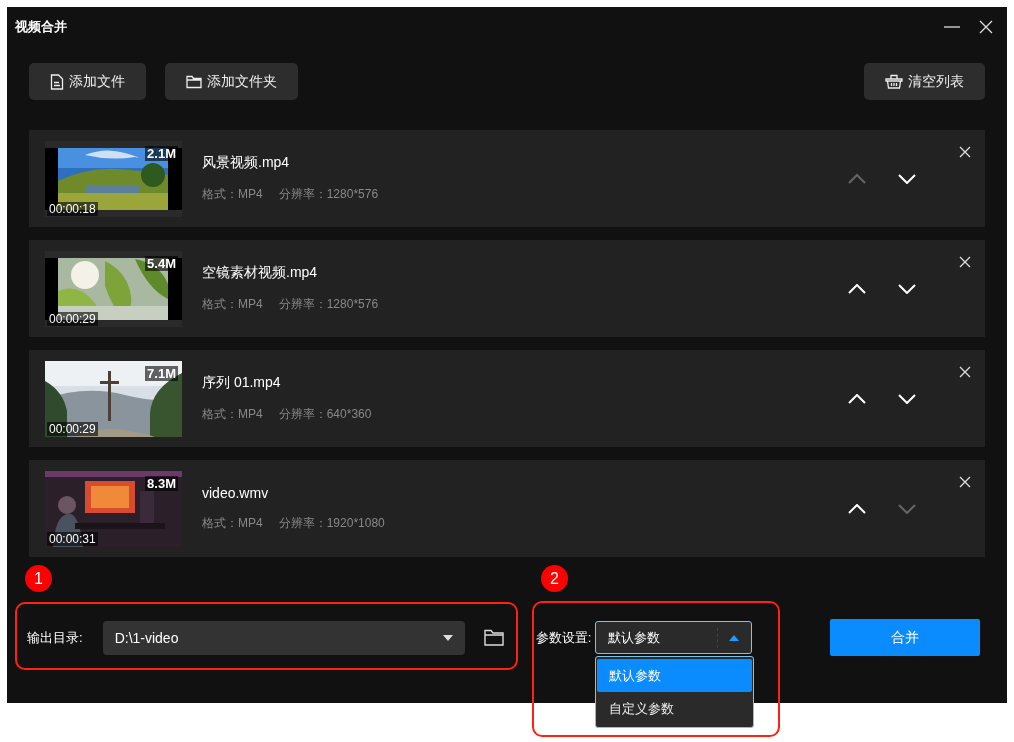 This screenshot has width=1014, height=742. Describe the element at coordinates (87, 81) in the screenshot. I see `add-file-button: 添加文件` at that location.